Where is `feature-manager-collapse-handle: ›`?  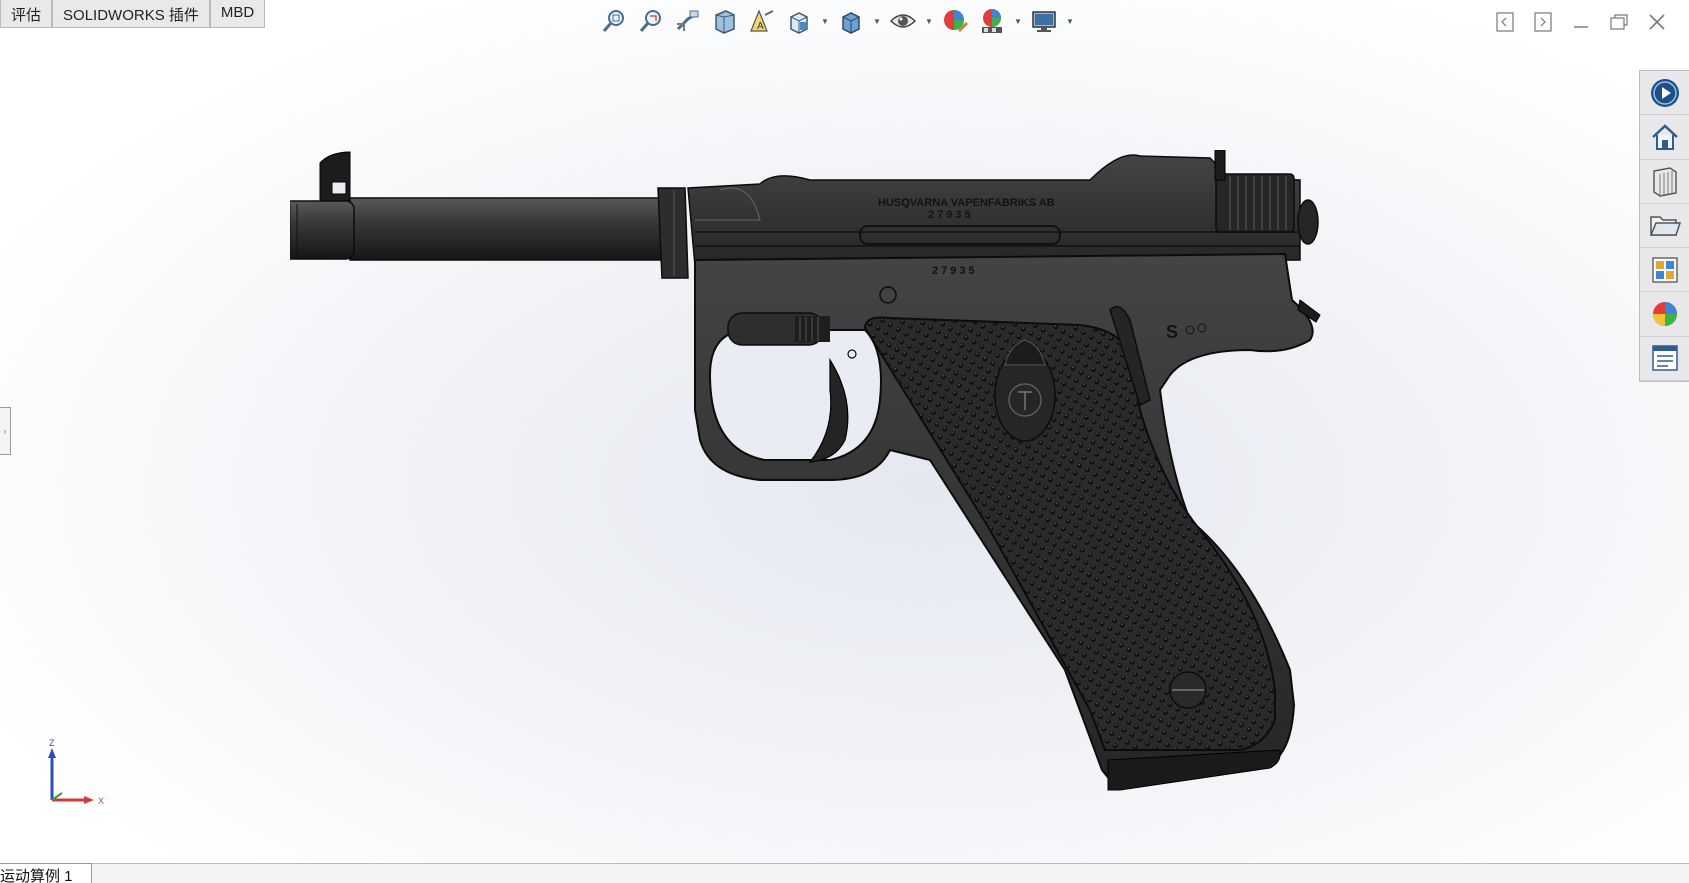
feature-manager-collapse-handle: › is located at coordinates (5, 431).